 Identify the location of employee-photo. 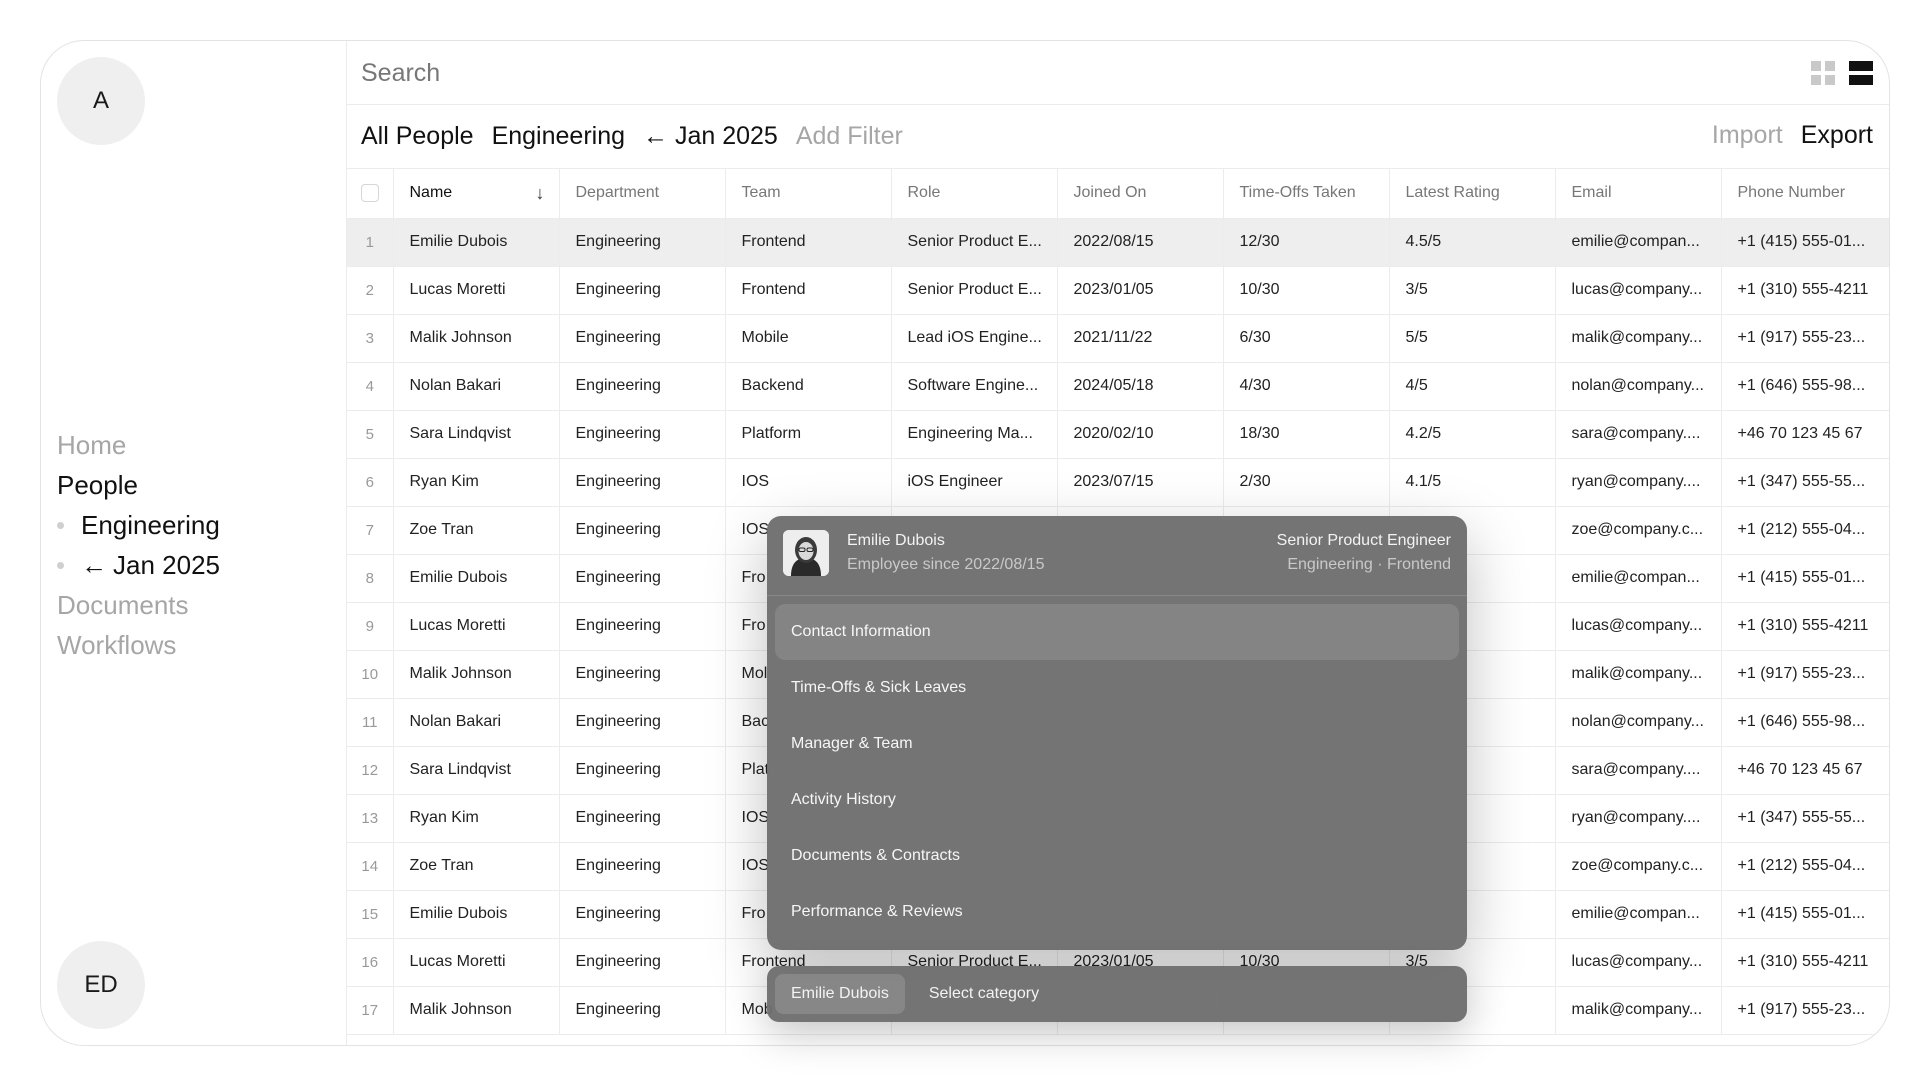
(806, 553).